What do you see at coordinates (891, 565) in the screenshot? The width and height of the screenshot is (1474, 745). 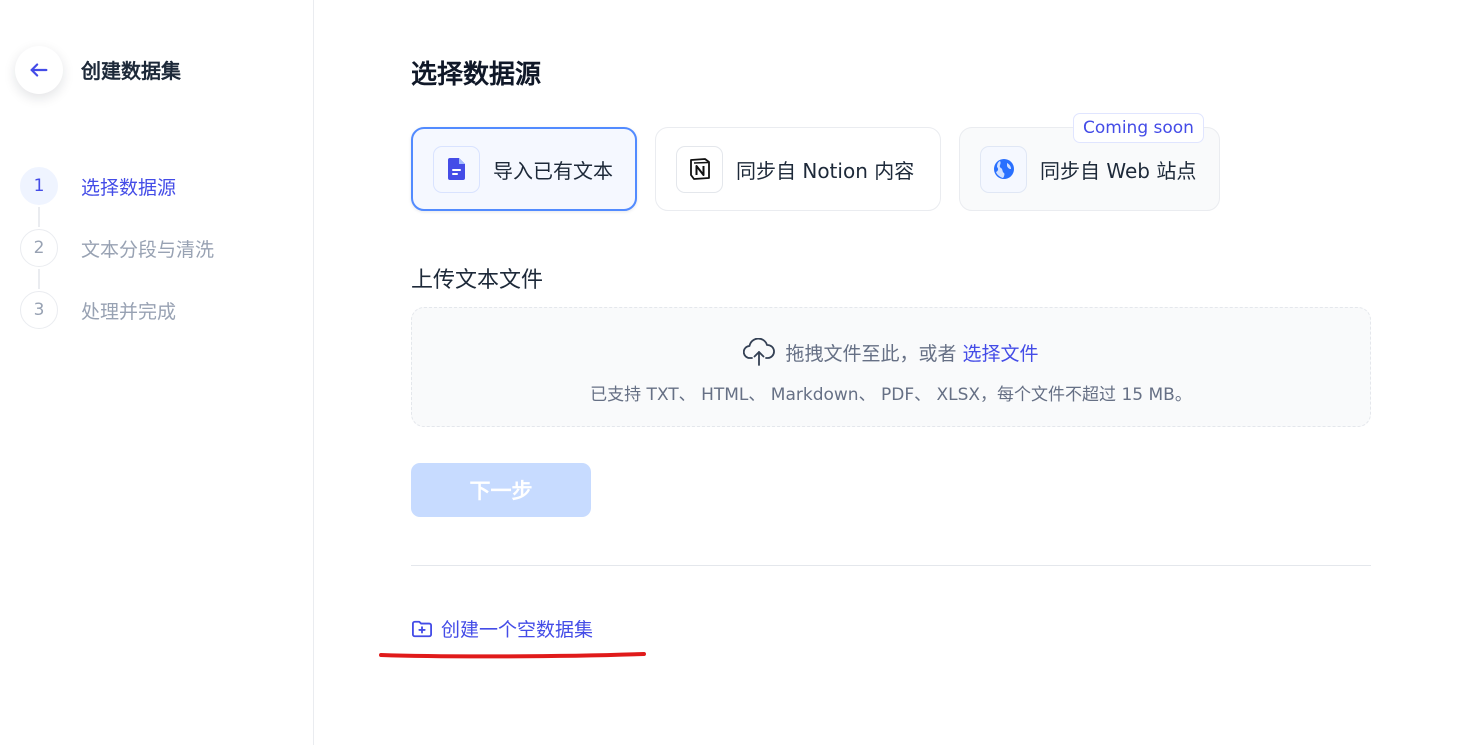 I see `divider` at bounding box center [891, 565].